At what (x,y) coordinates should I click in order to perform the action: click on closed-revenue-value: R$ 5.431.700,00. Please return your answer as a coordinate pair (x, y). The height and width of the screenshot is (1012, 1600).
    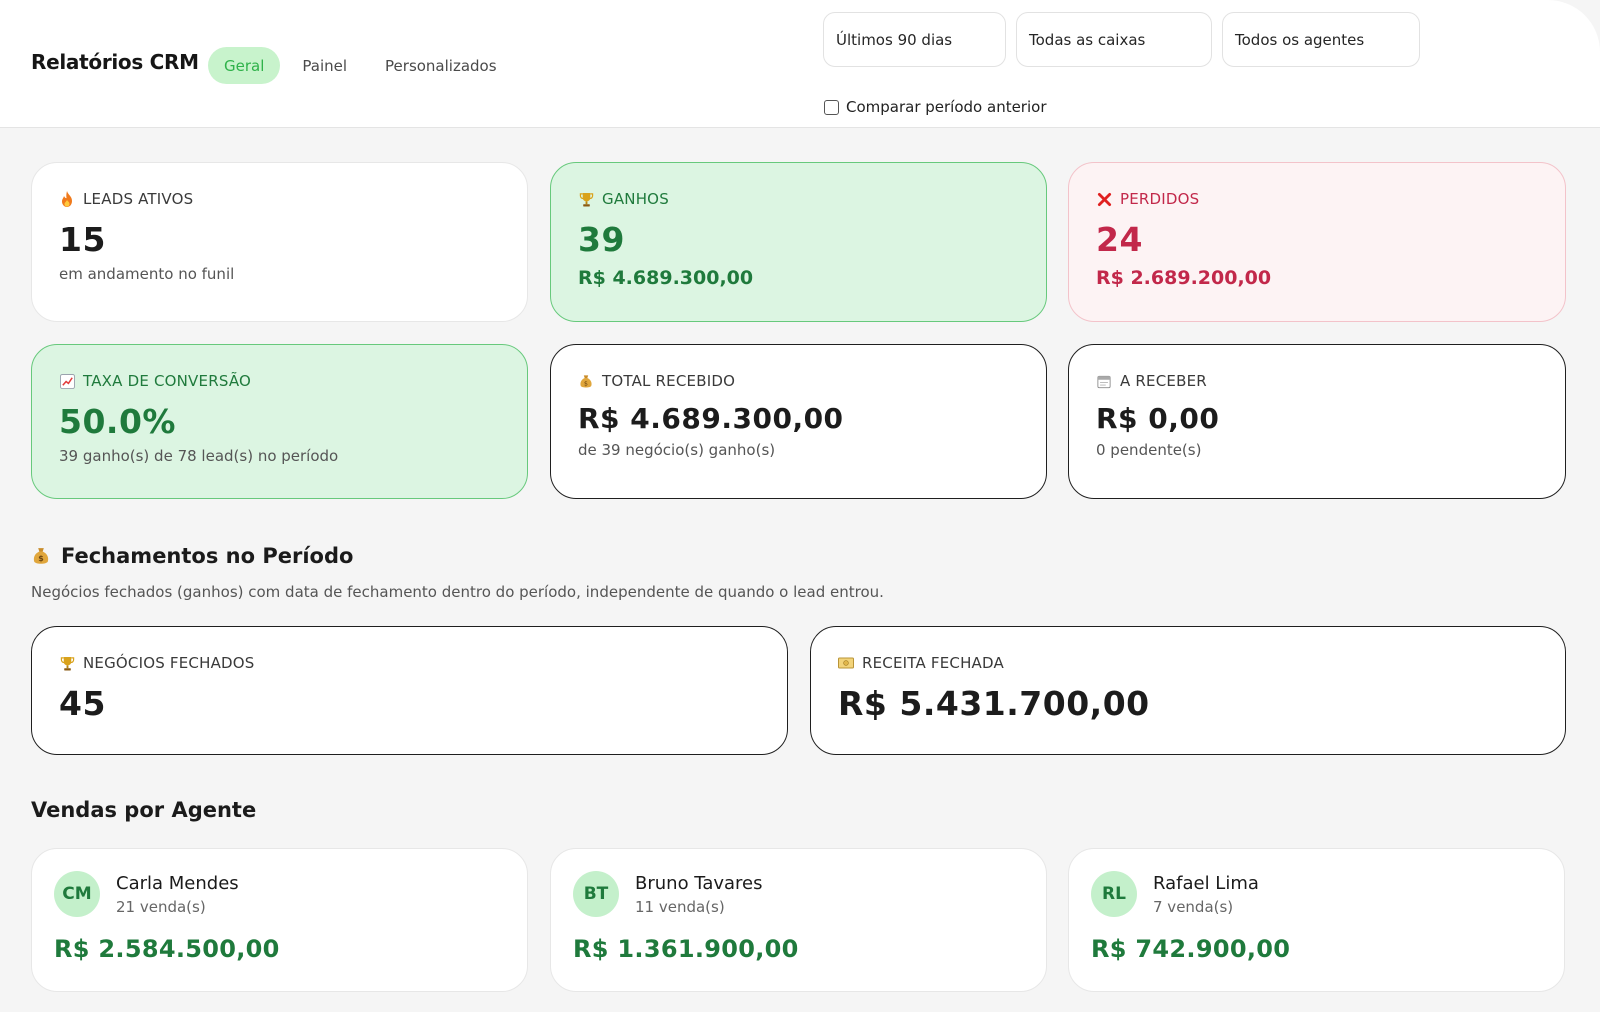
    Looking at the image, I should click on (994, 703).